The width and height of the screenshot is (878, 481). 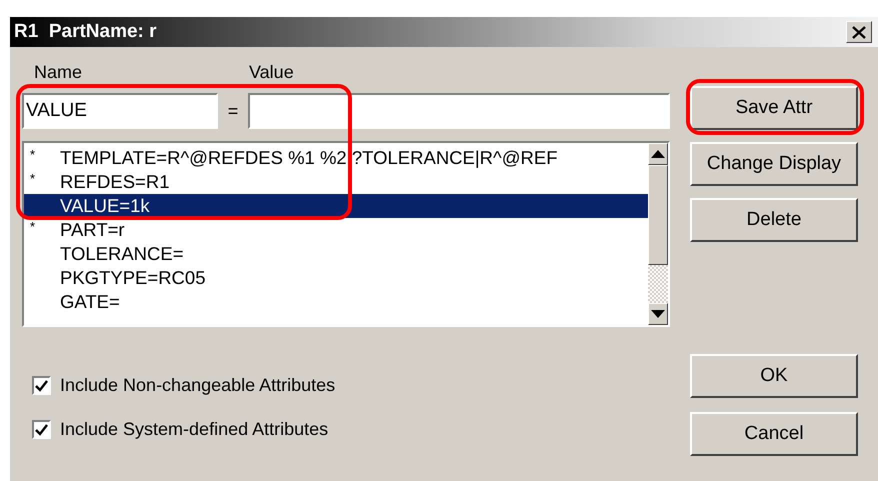 I want to click on list-item: TOLERANCE=, so click(x=336, y=254).